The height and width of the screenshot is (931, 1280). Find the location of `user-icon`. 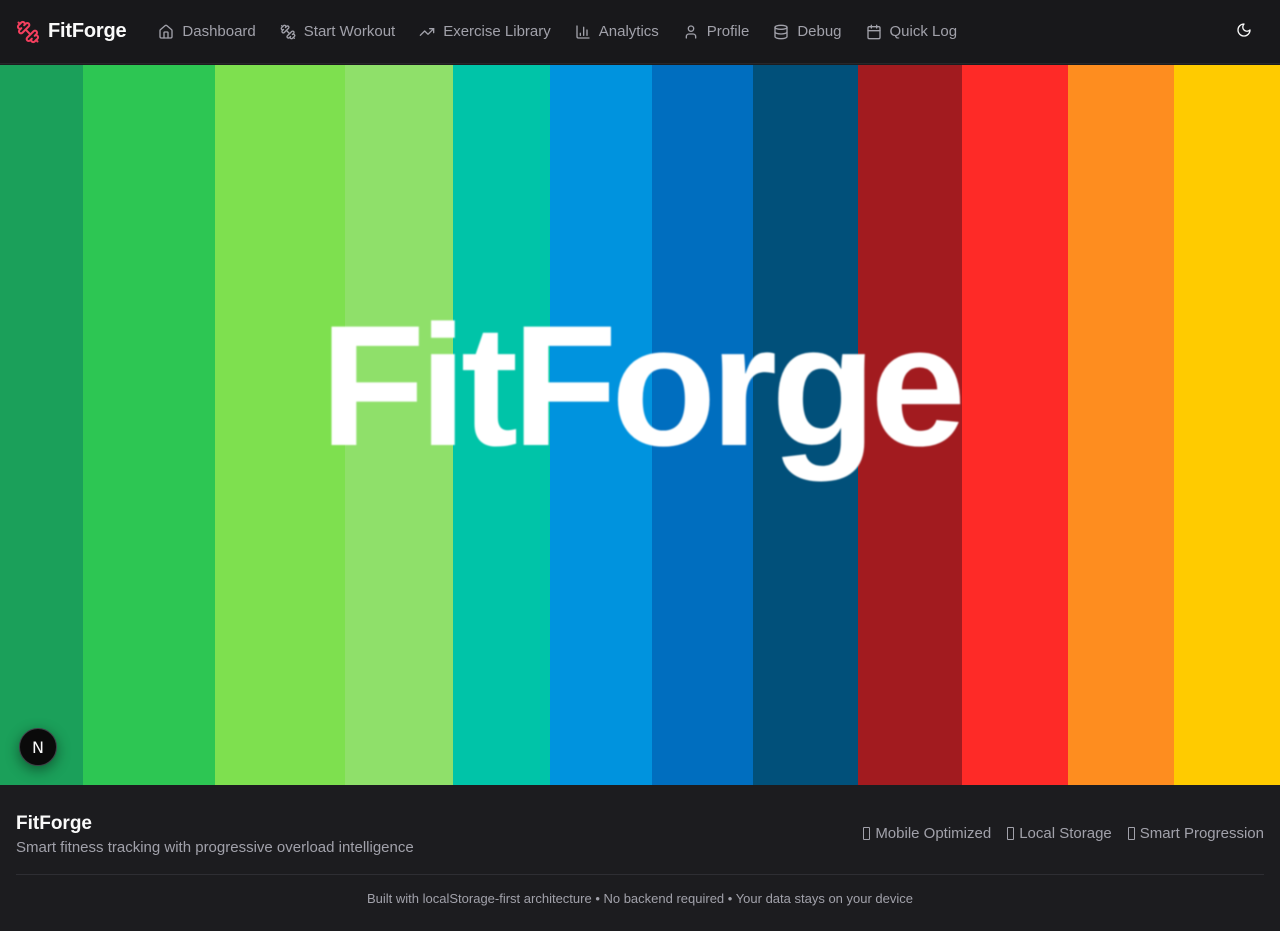

user-icon is located at coordinates (695, 32).